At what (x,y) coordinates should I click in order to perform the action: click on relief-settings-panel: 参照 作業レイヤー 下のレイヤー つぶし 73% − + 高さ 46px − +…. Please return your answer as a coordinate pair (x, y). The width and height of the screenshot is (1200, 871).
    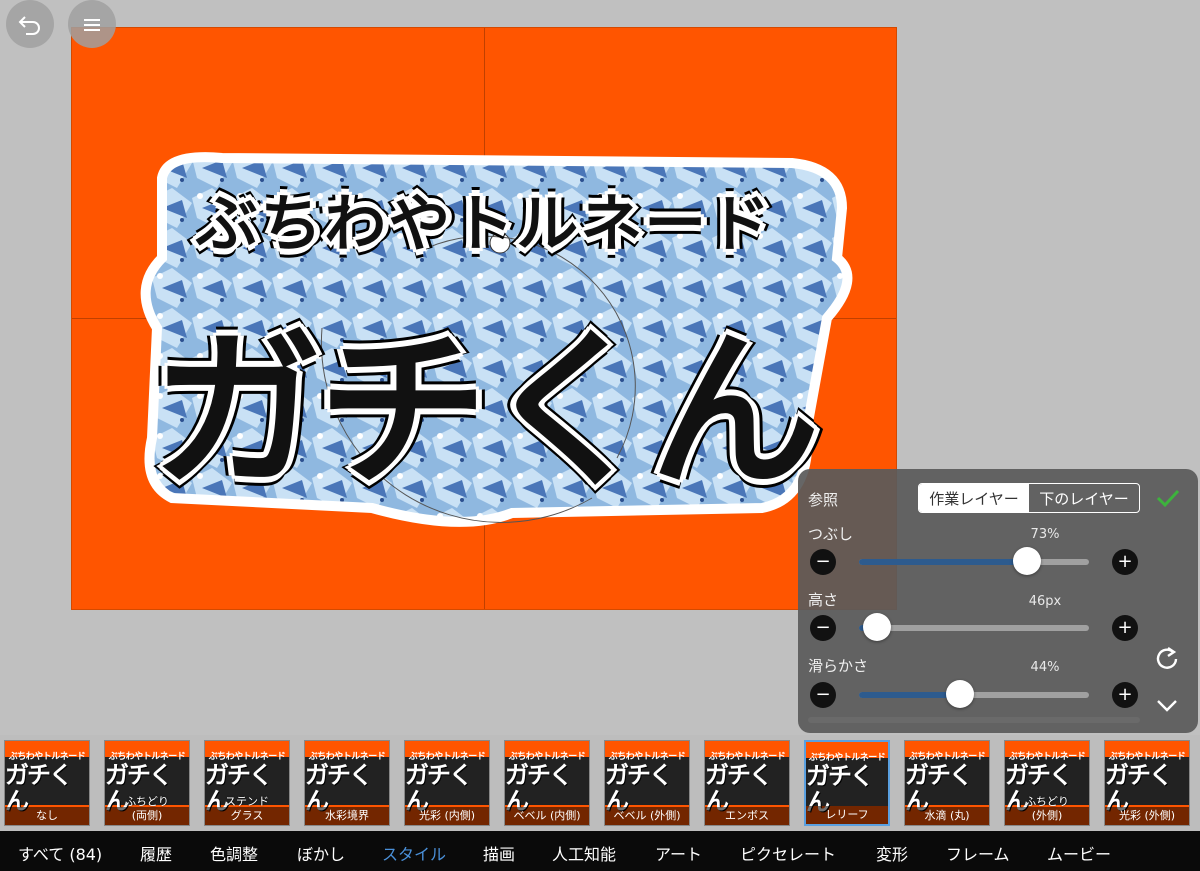
    Looking at the image, I should click on (998, 601).